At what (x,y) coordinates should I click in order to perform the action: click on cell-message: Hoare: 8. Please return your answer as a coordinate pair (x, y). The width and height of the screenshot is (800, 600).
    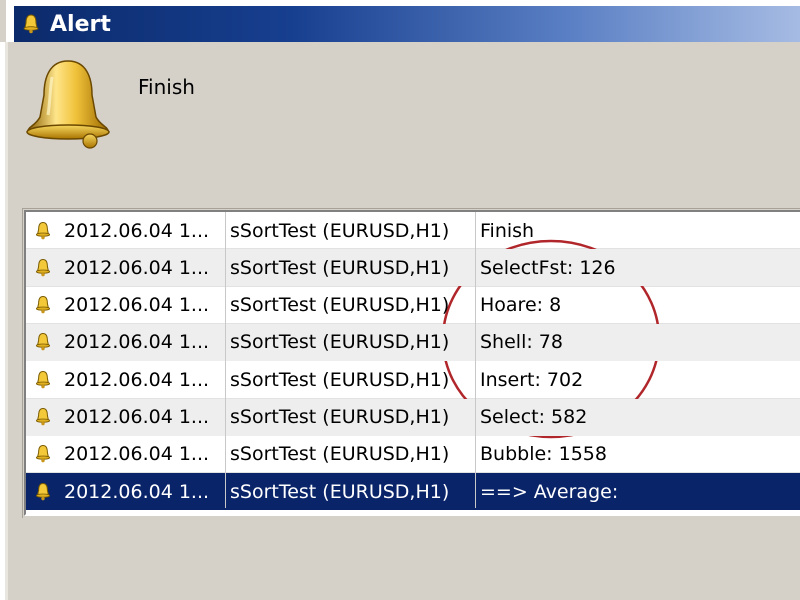
    Looking at the image, I should click on (521, 305).